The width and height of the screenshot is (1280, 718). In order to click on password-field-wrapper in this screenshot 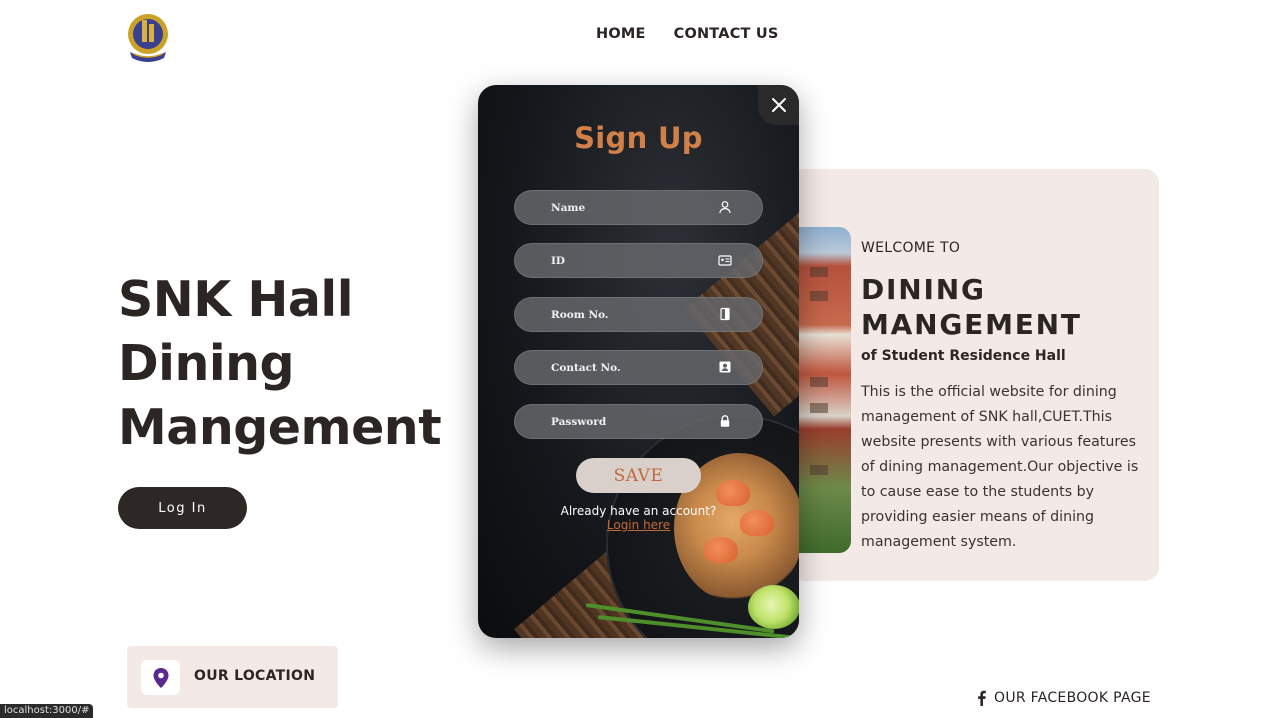, I will do `click(638, 421)`.